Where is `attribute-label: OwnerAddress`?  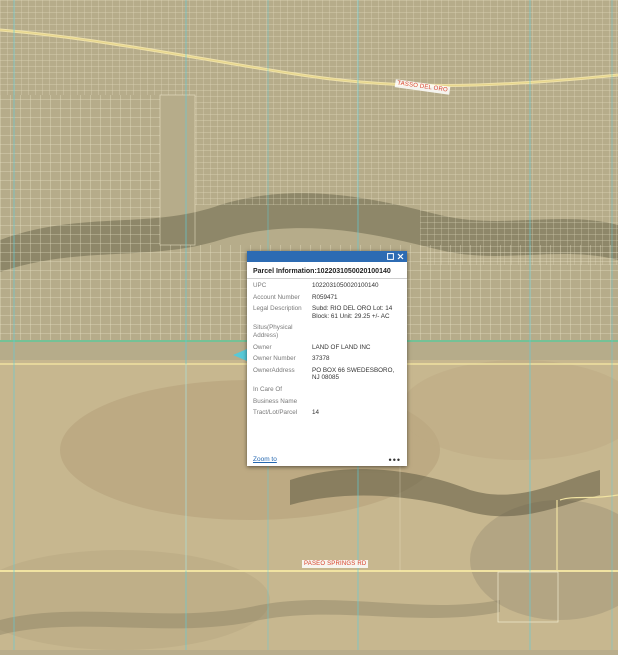
attribute-label: OwnerAddress is located at coordinates (274, 370).